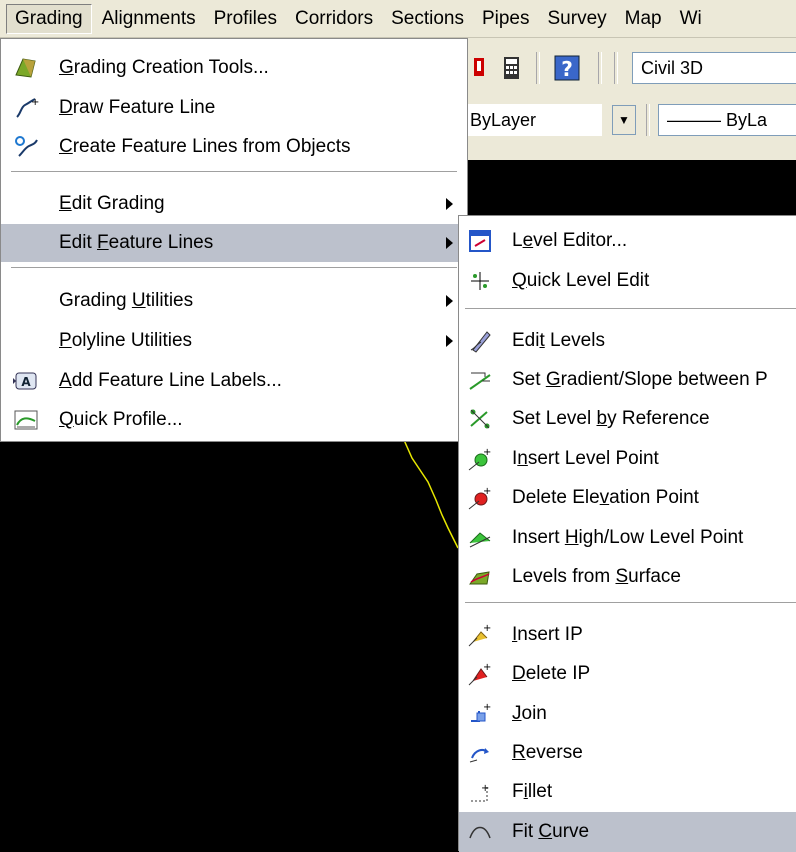  What do you see at coordinates (26, 146) in the screenshot?
I see `create-feature-lines-icon` at bounding box center [26, 146].